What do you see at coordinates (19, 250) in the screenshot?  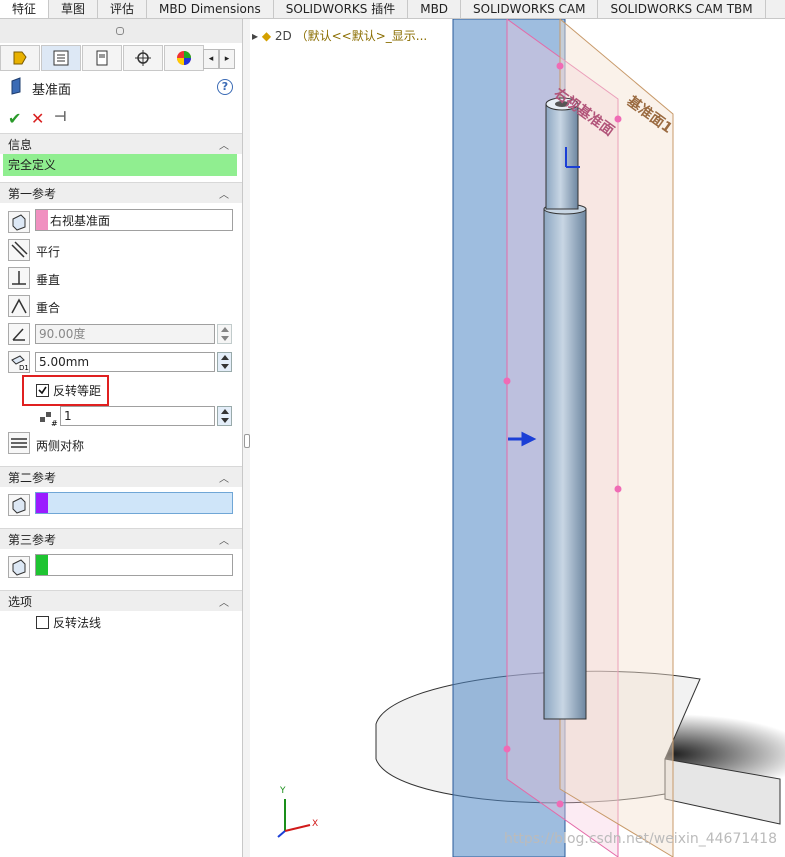 I see `parallel-icon` at bounding box center [19, 250].